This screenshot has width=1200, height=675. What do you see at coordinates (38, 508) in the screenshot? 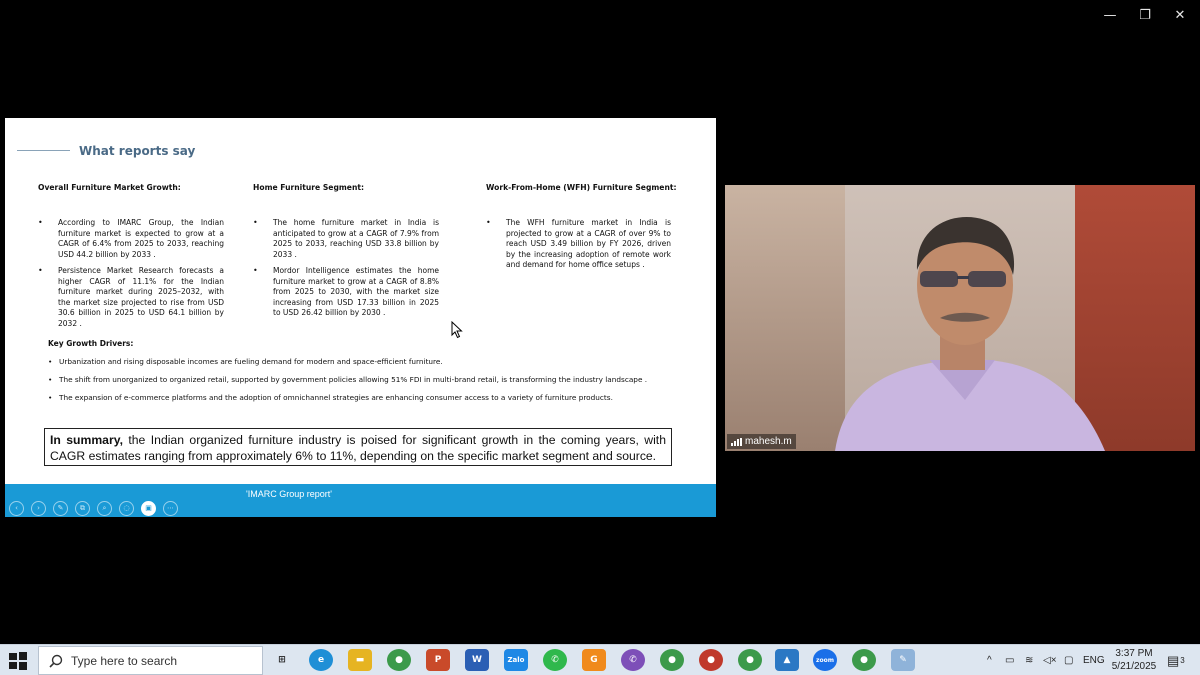
I see `next-slide-icon: ›` at bounding box center [38, 508].